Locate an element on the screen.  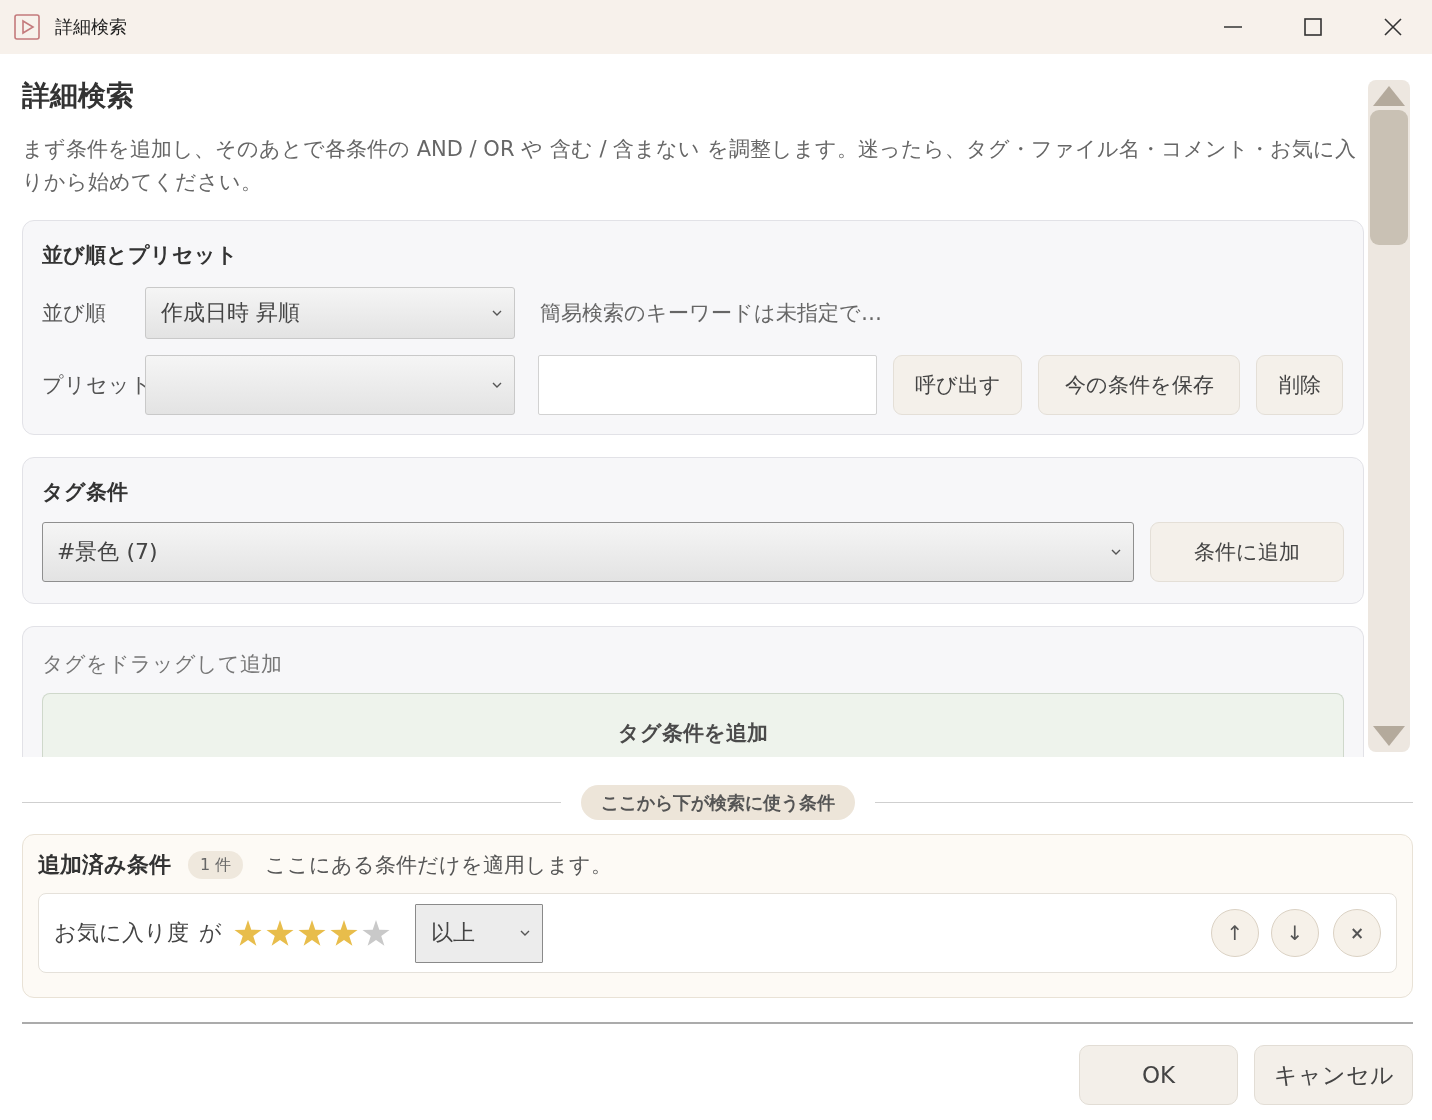
section-divider-label: ここから下が検索に使う条件 is located at coordinates (717, 802).